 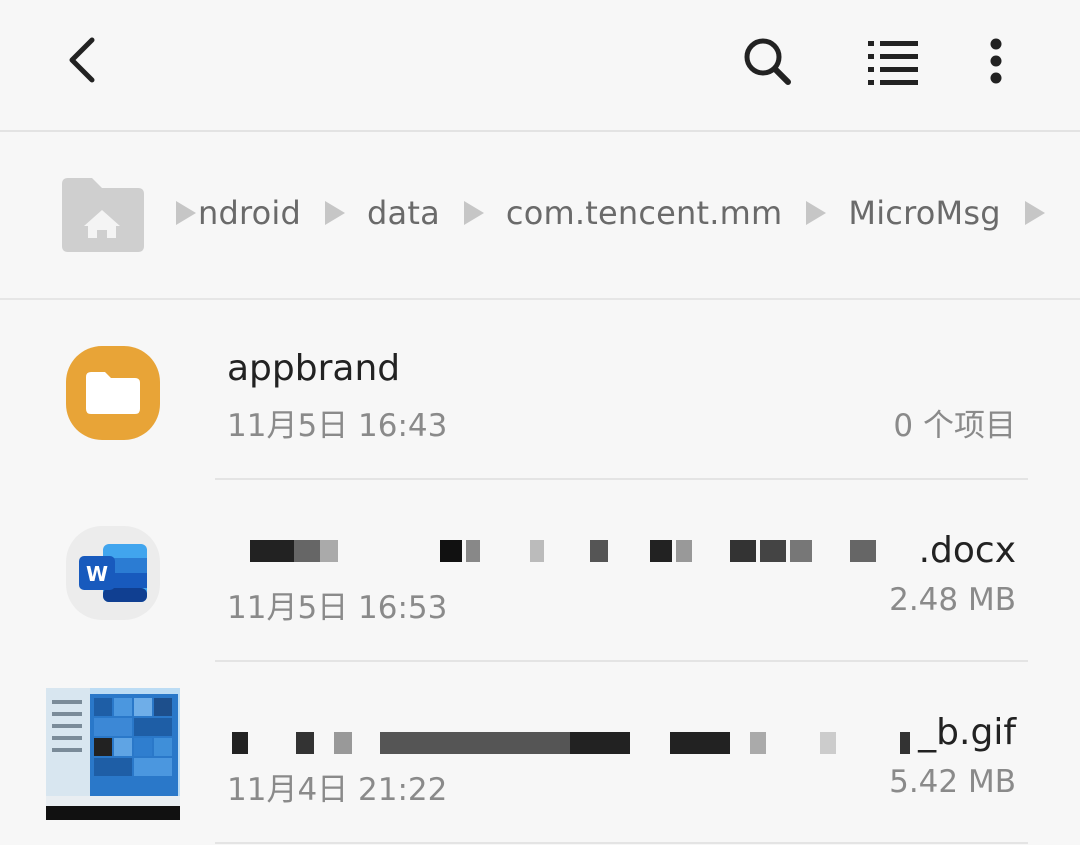 I want to click on file-name: .docx, so click(x=967, y=550).